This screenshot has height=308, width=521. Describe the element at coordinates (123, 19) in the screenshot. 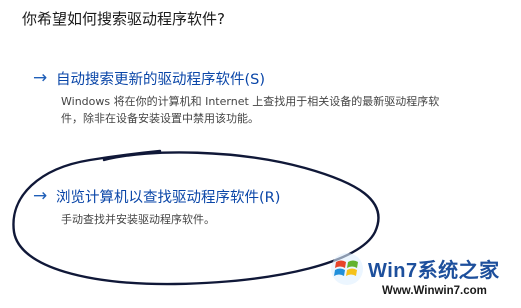

I see `dialog-question: 你希望如何搜索驱动程序软件?` at that location.